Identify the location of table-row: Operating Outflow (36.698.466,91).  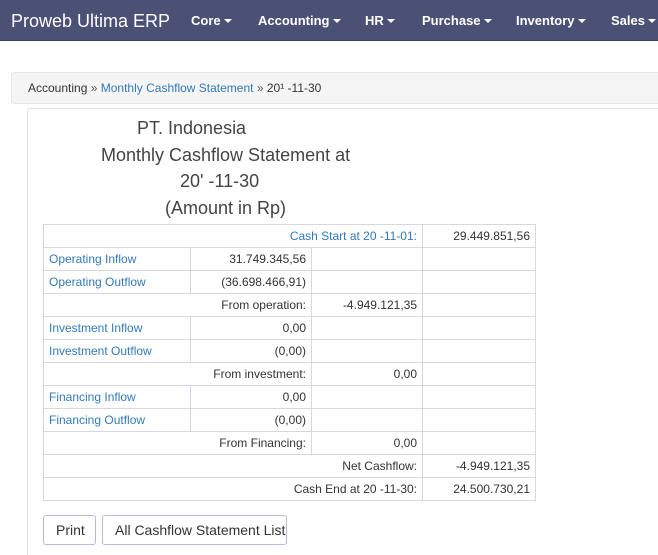
(289, 282).